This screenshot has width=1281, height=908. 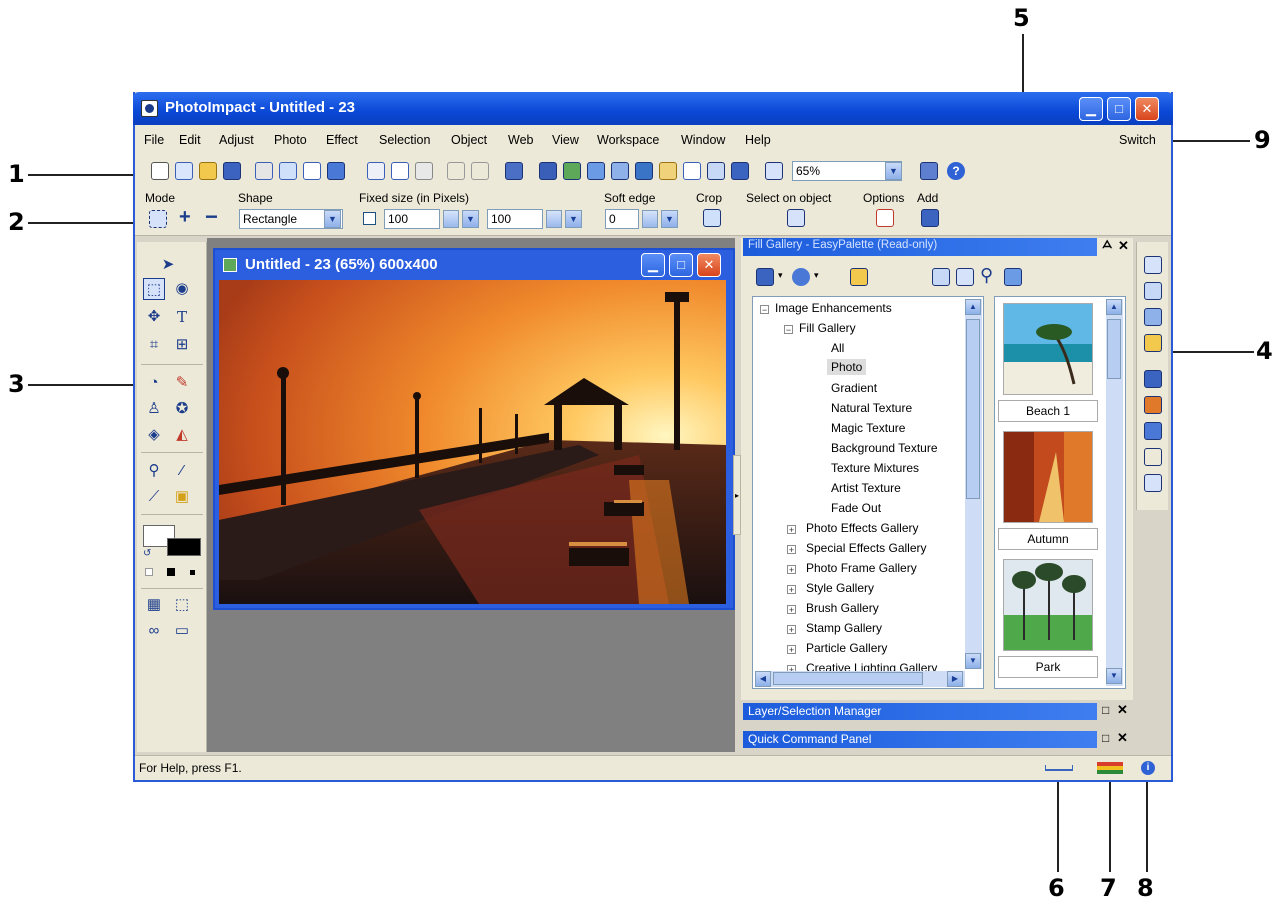 What do you see at coordinates (712, 218) in the screenshot?
I see `crop-icon` at bounding box center [712, 218].